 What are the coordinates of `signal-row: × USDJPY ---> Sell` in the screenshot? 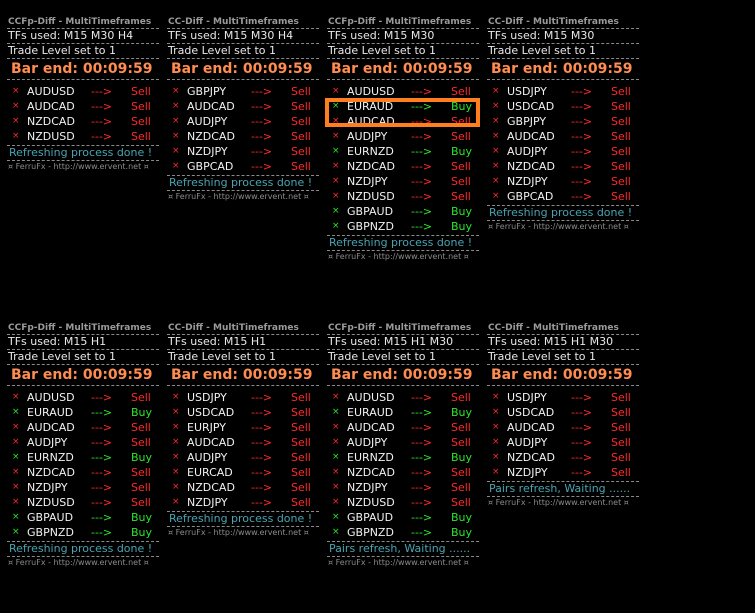 It's located at (243, 397).